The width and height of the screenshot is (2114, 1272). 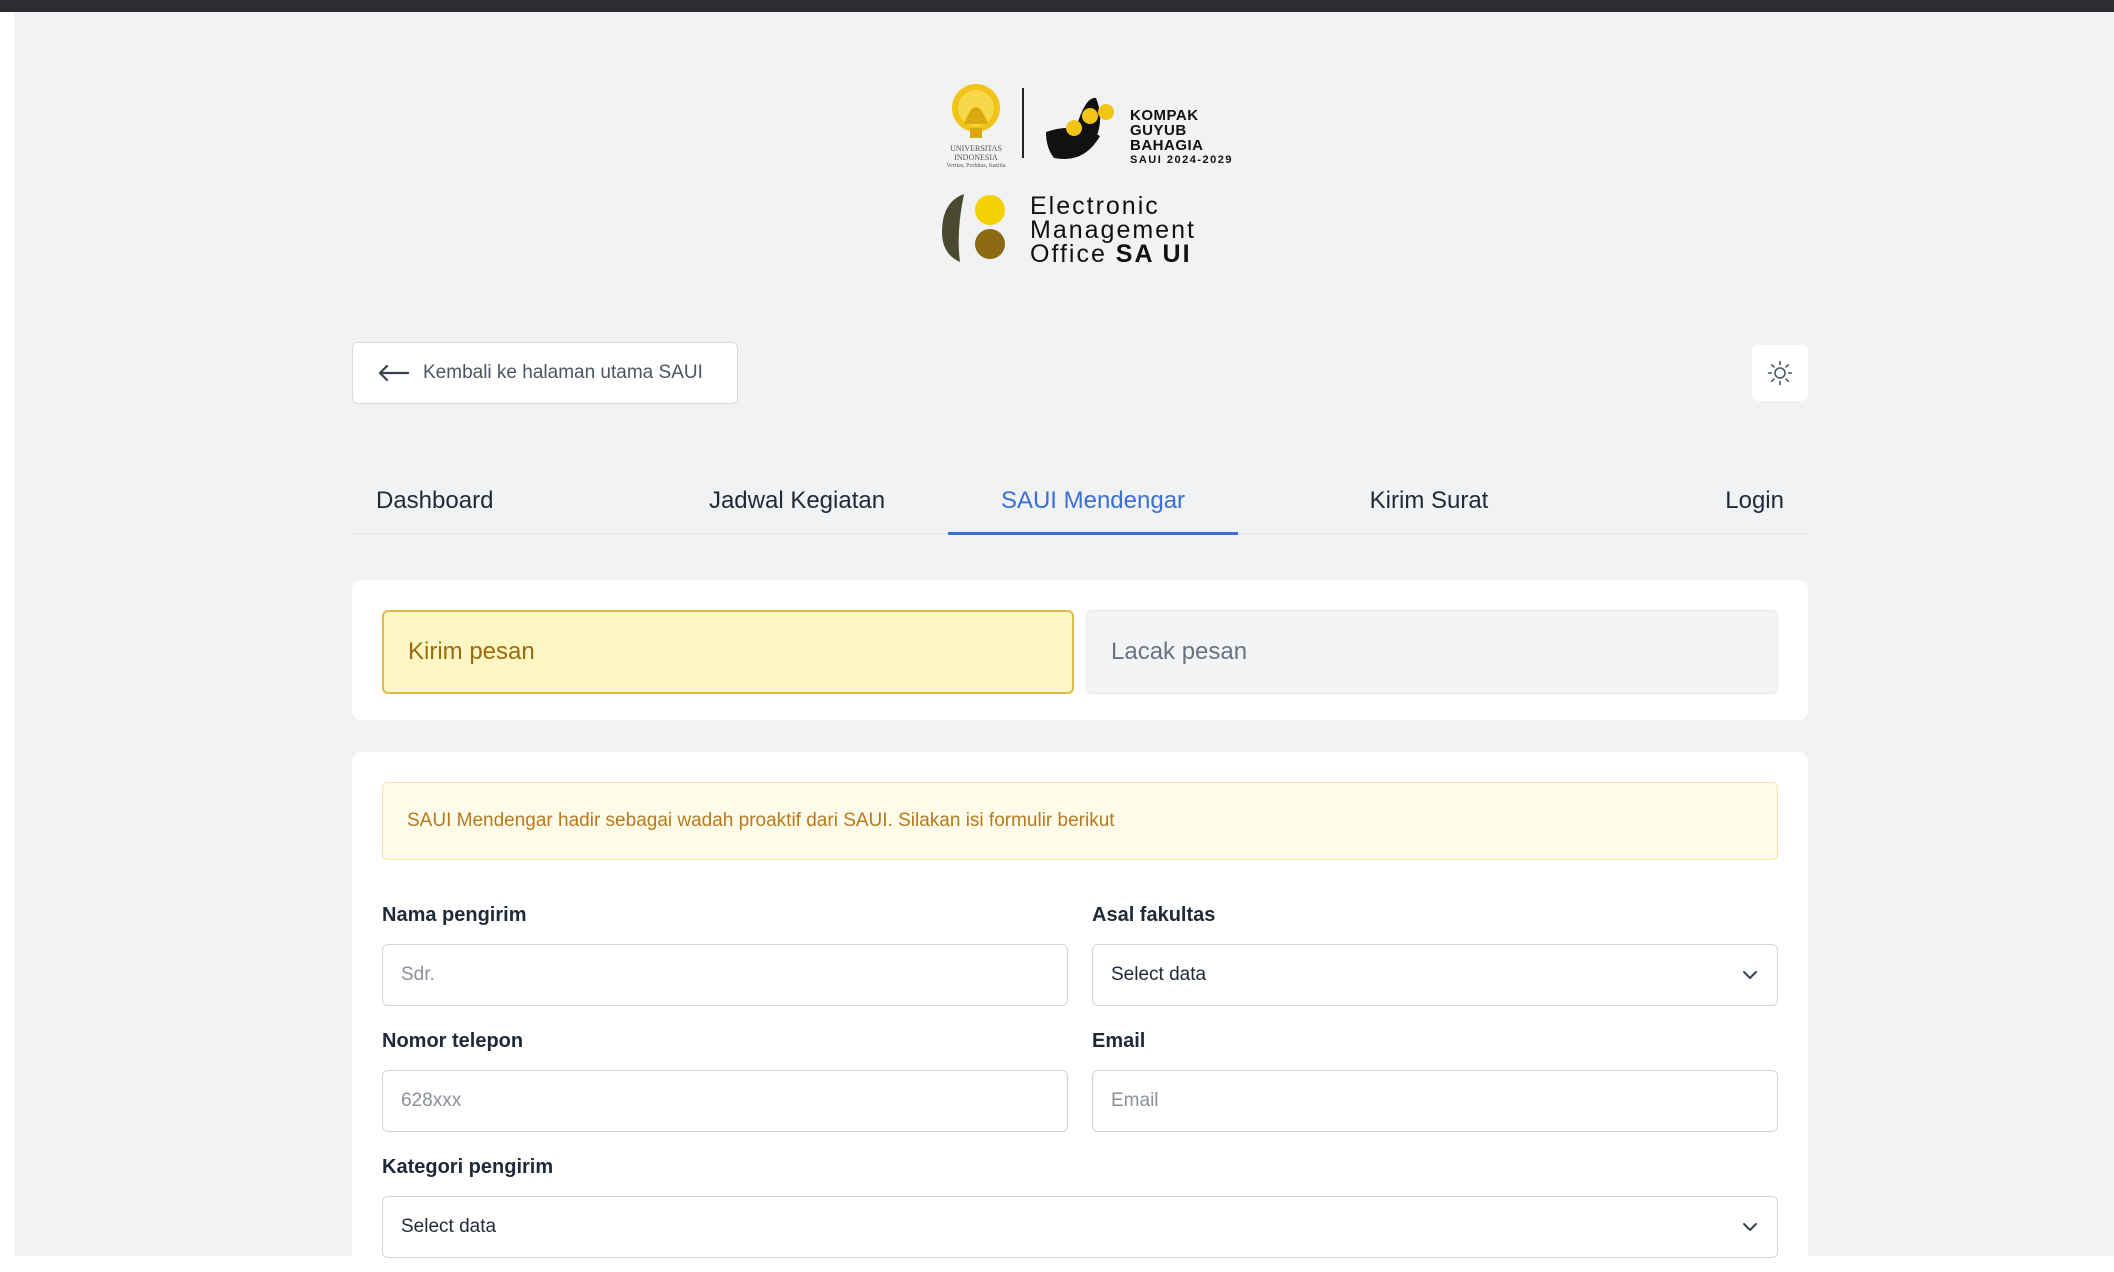 I want to click on back-button-label: Kembali ke halaman utama SAUI, so click(x=563, y=372).